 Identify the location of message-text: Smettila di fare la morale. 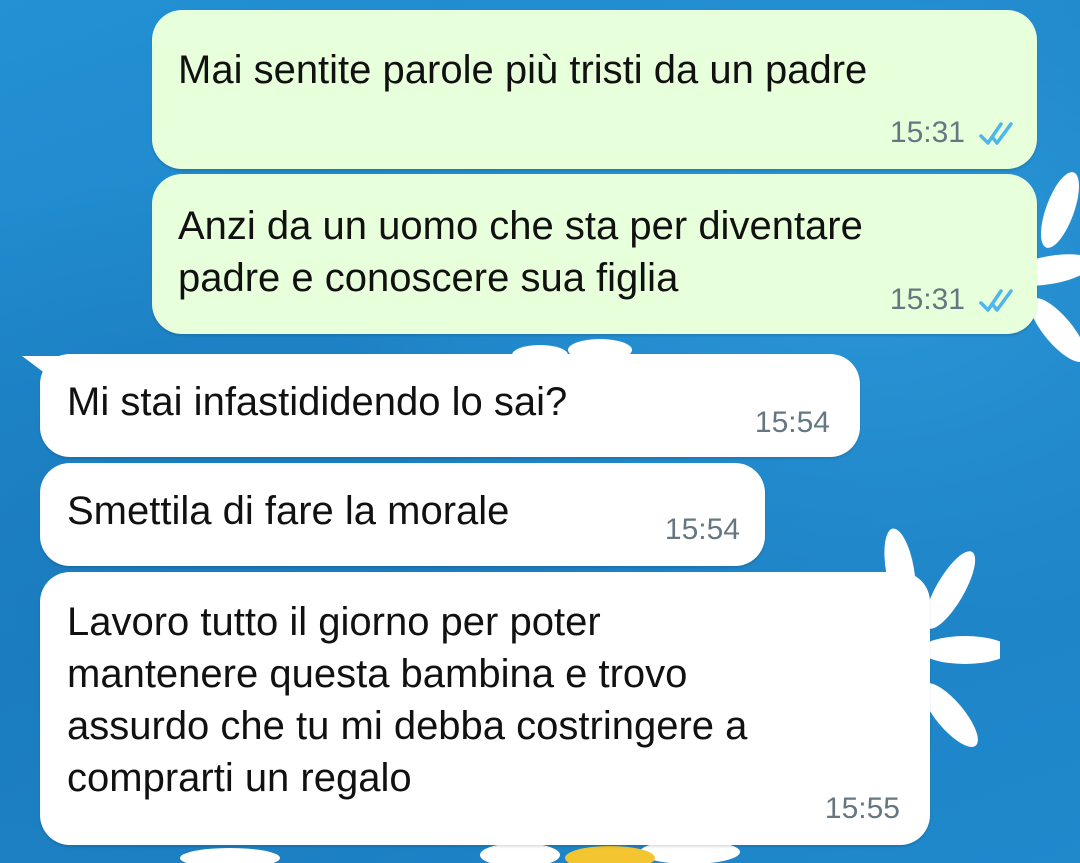
(288, 511).